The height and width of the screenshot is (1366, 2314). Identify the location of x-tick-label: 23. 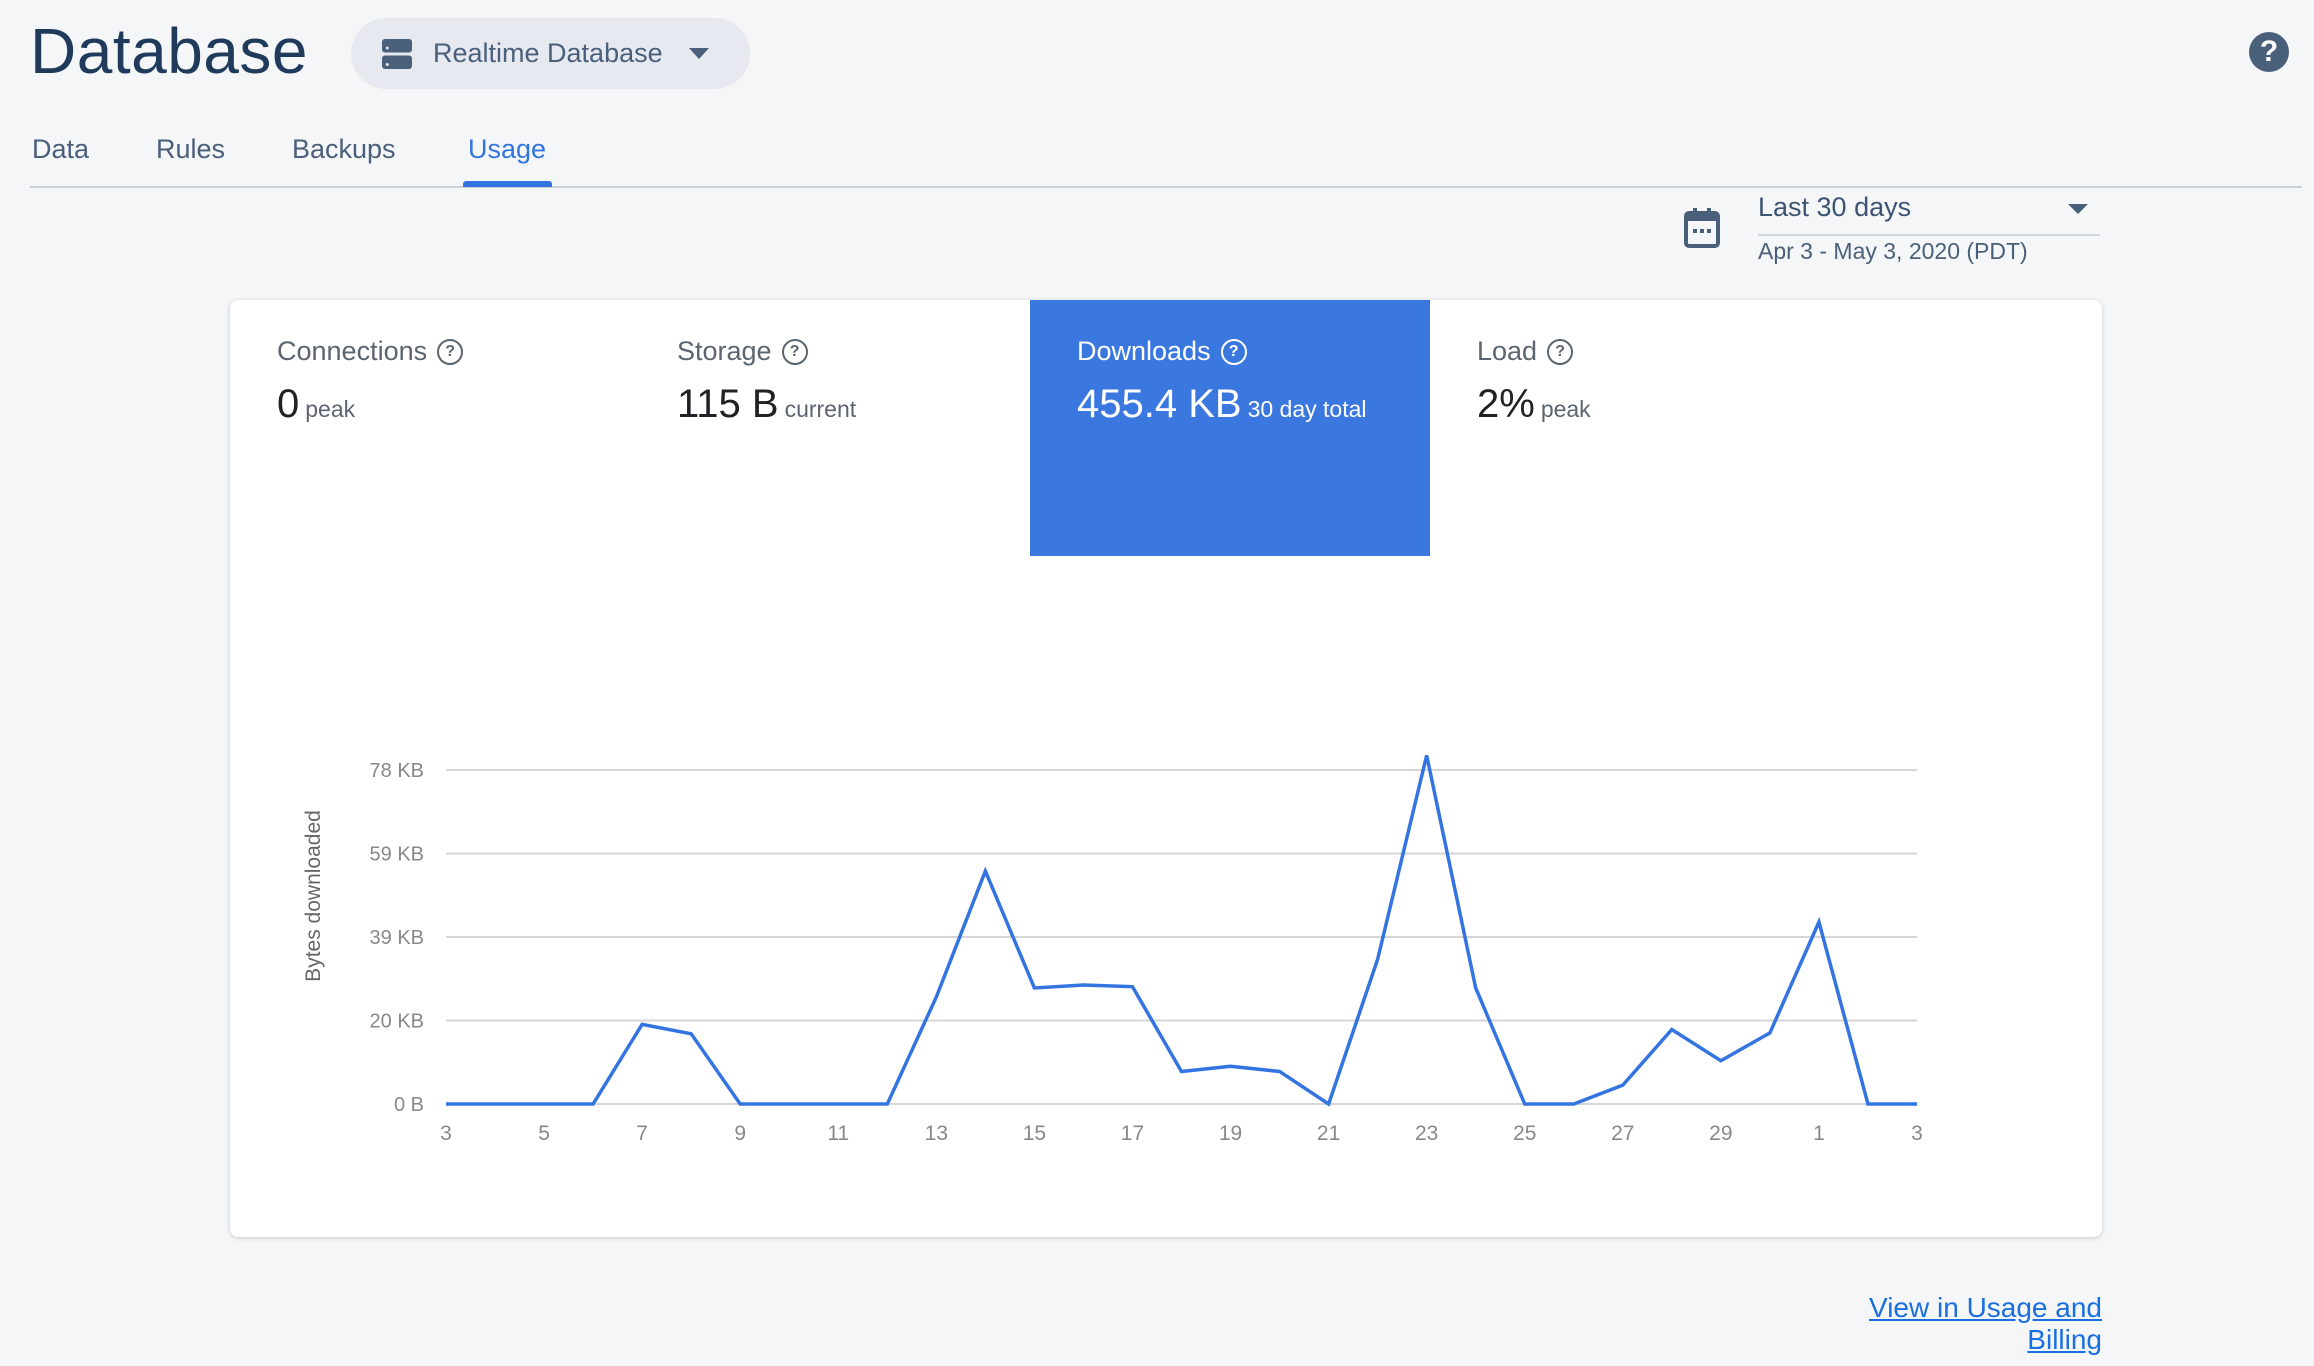
(1426, 1133).